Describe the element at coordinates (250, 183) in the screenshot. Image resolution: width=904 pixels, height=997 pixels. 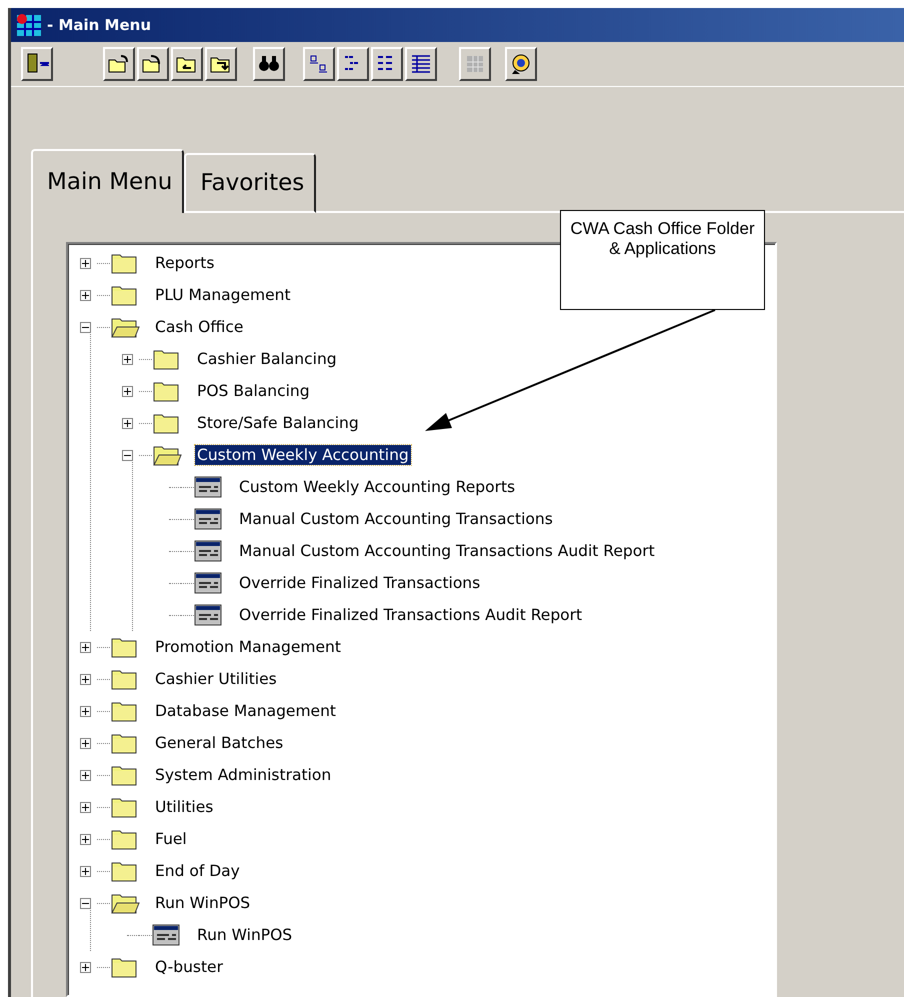
I see `tab: Favorites` at that location.